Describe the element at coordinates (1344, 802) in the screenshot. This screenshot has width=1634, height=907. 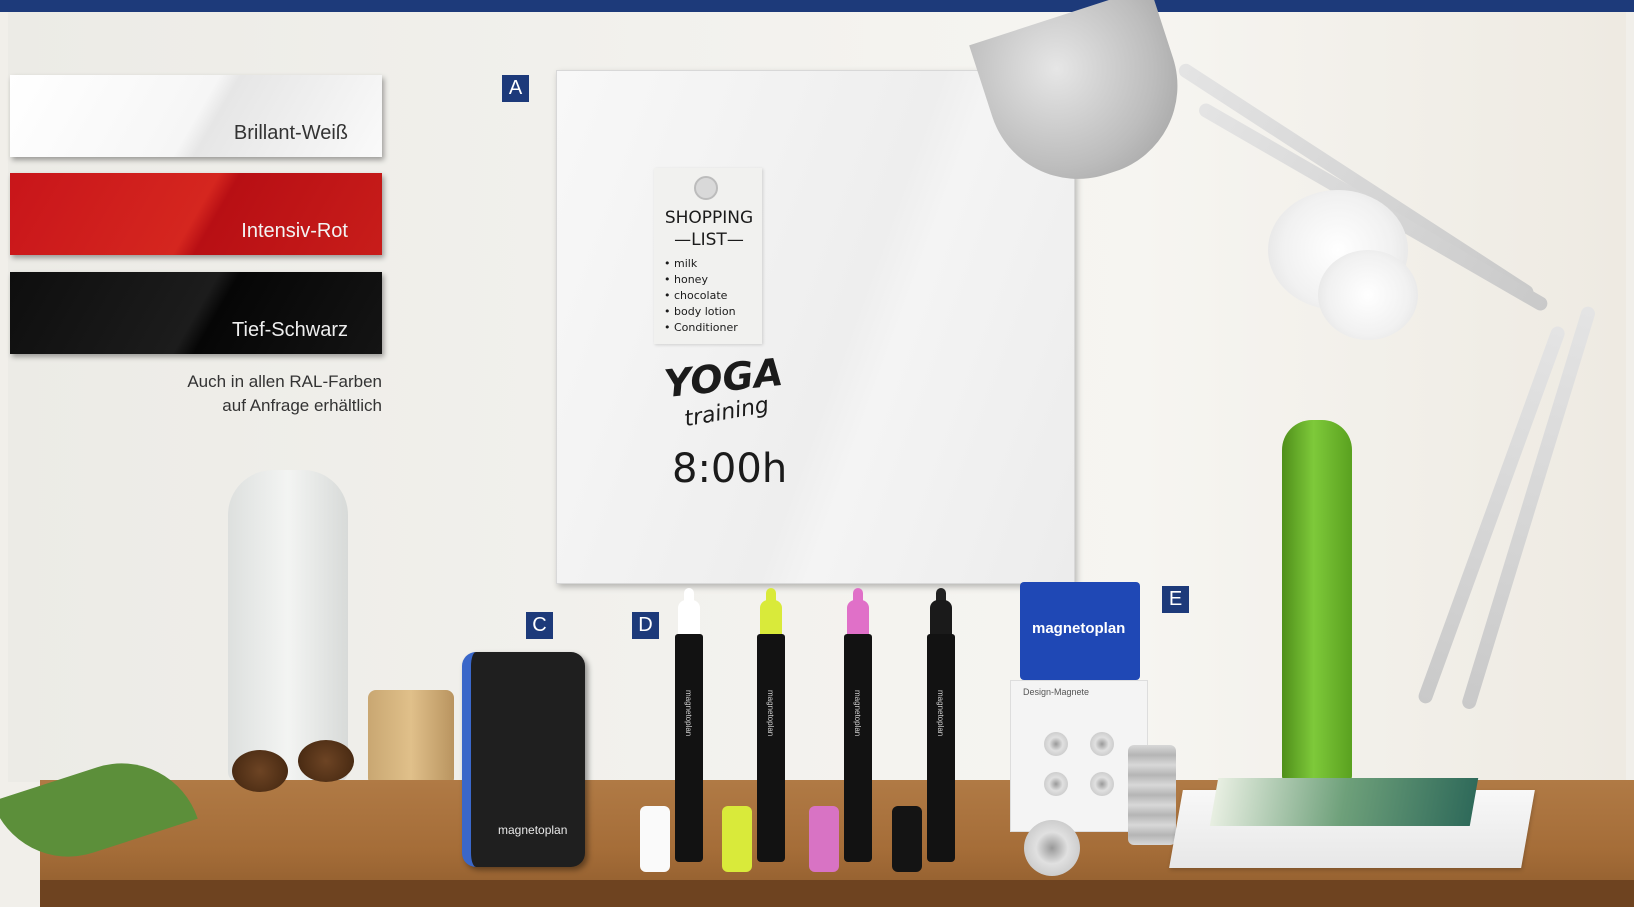
I see `notebook-cover` at that location.